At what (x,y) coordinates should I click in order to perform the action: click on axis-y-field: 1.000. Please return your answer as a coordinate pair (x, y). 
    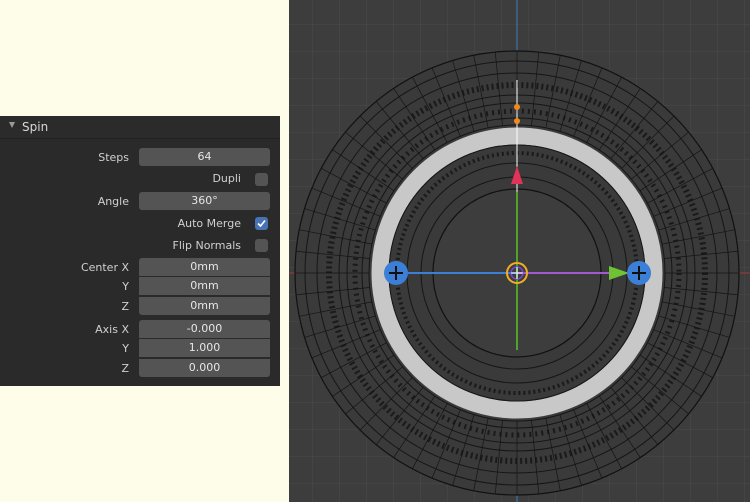
    Looking at the image, I should click on (204, 348).